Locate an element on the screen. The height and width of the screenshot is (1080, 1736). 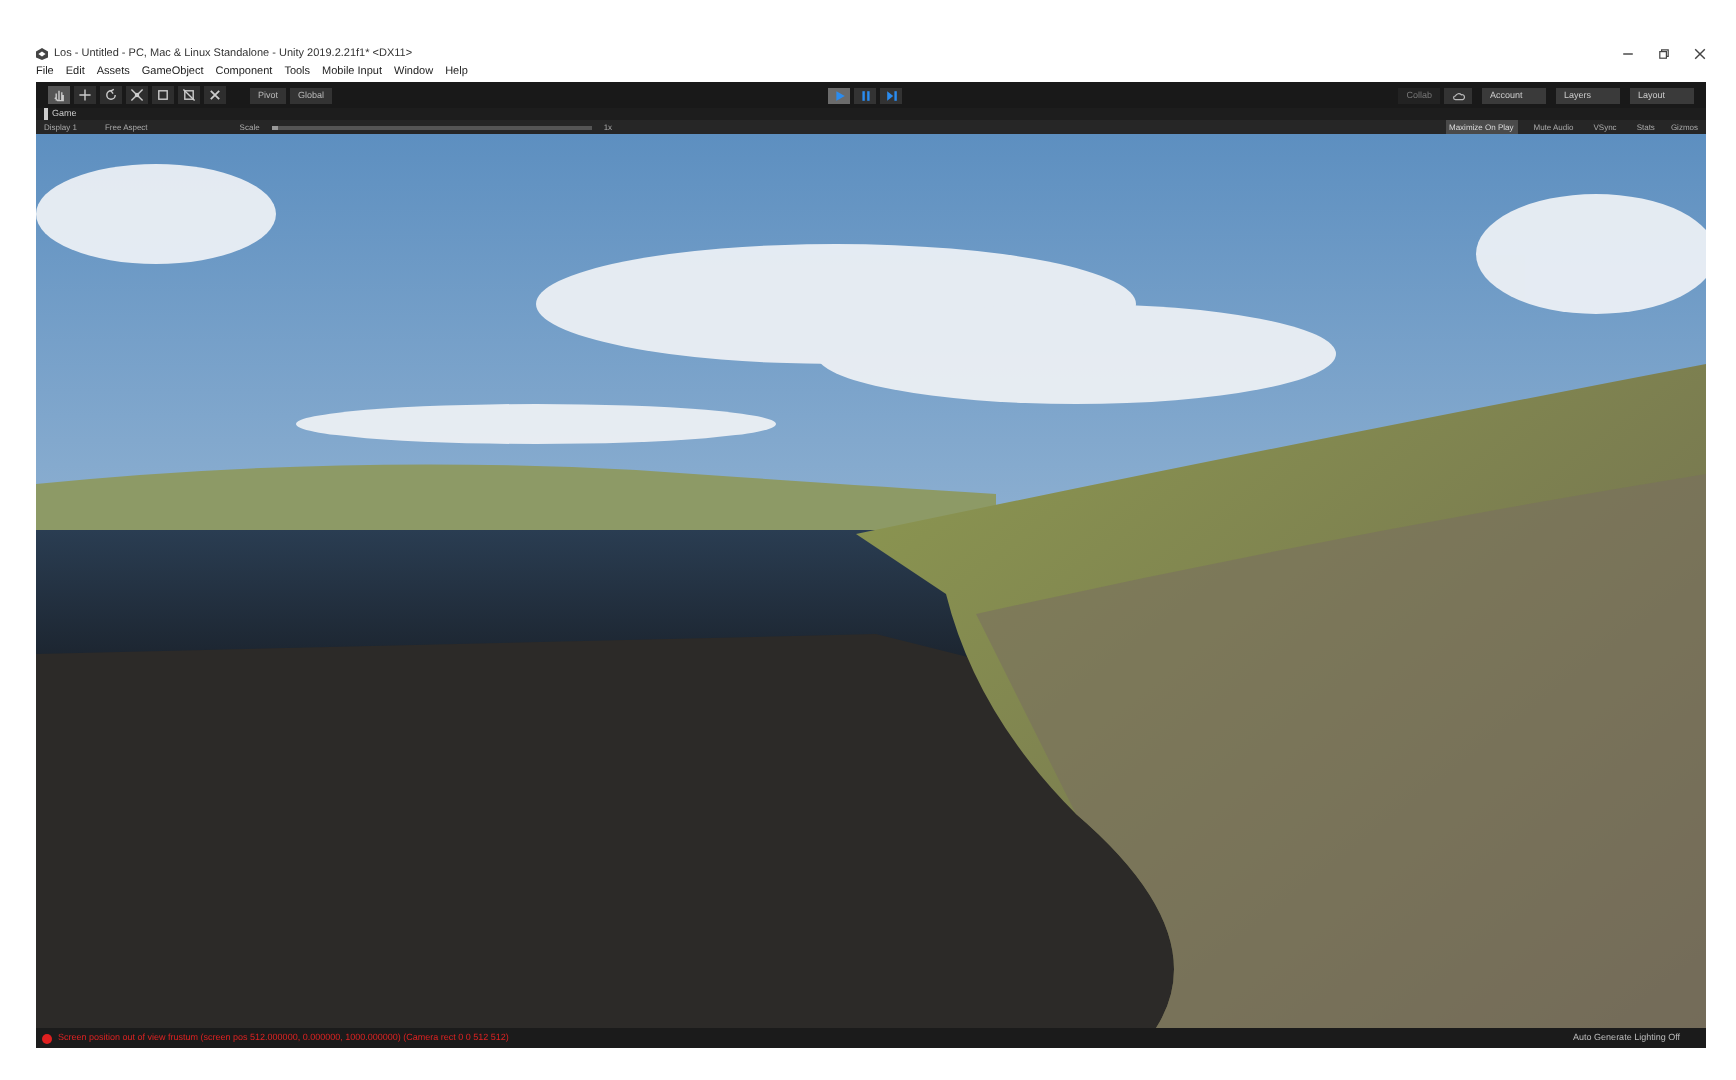
rotate-tool-button is located at coordinates (111, 95).